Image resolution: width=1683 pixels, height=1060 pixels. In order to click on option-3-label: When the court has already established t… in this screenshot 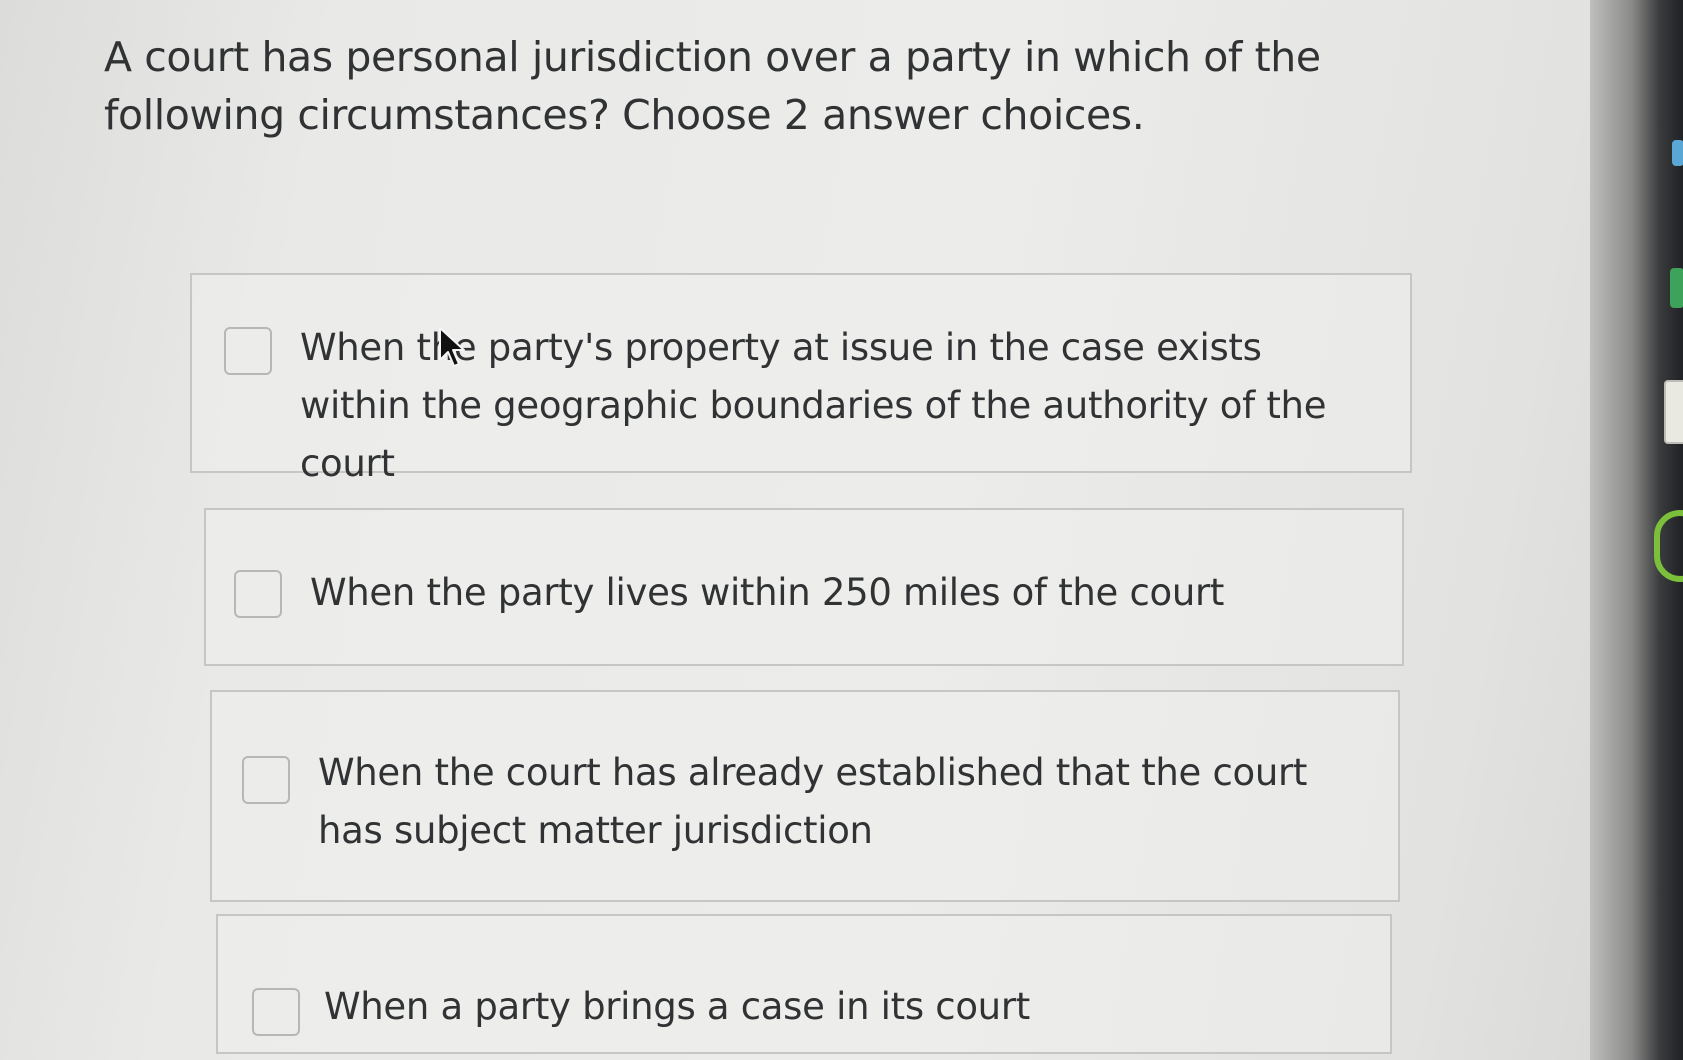, I will do `click(843, 802)`.